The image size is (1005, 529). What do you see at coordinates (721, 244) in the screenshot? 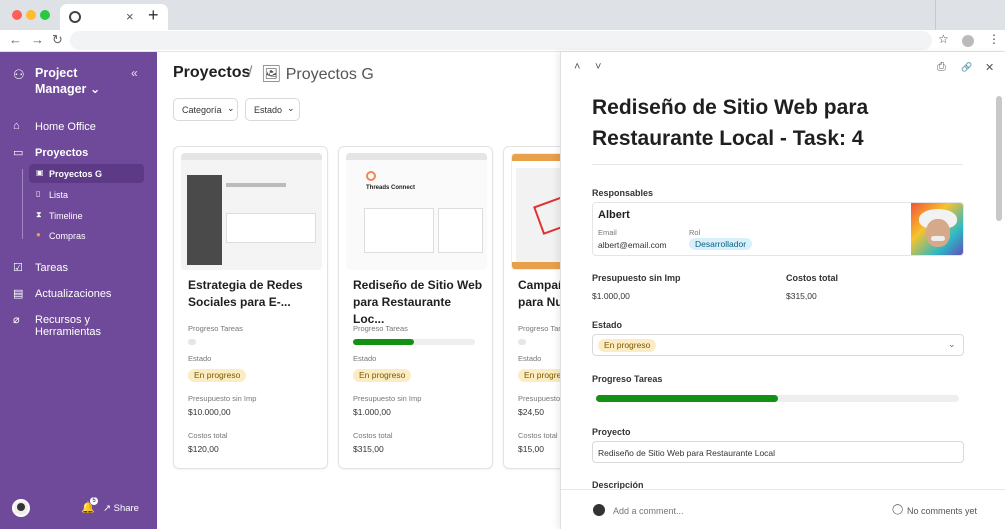
I see `role-badge: Desarrollador` at bounding box center [721, 244].